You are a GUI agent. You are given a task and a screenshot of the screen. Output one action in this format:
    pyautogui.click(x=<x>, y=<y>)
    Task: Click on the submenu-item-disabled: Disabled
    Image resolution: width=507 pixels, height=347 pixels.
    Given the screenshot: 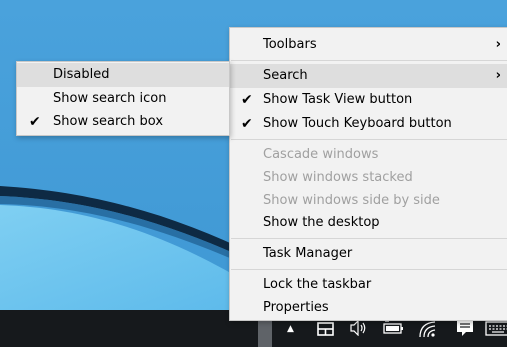 What is the action you would take?
    pyautogui.click(x=123, y=75)
    